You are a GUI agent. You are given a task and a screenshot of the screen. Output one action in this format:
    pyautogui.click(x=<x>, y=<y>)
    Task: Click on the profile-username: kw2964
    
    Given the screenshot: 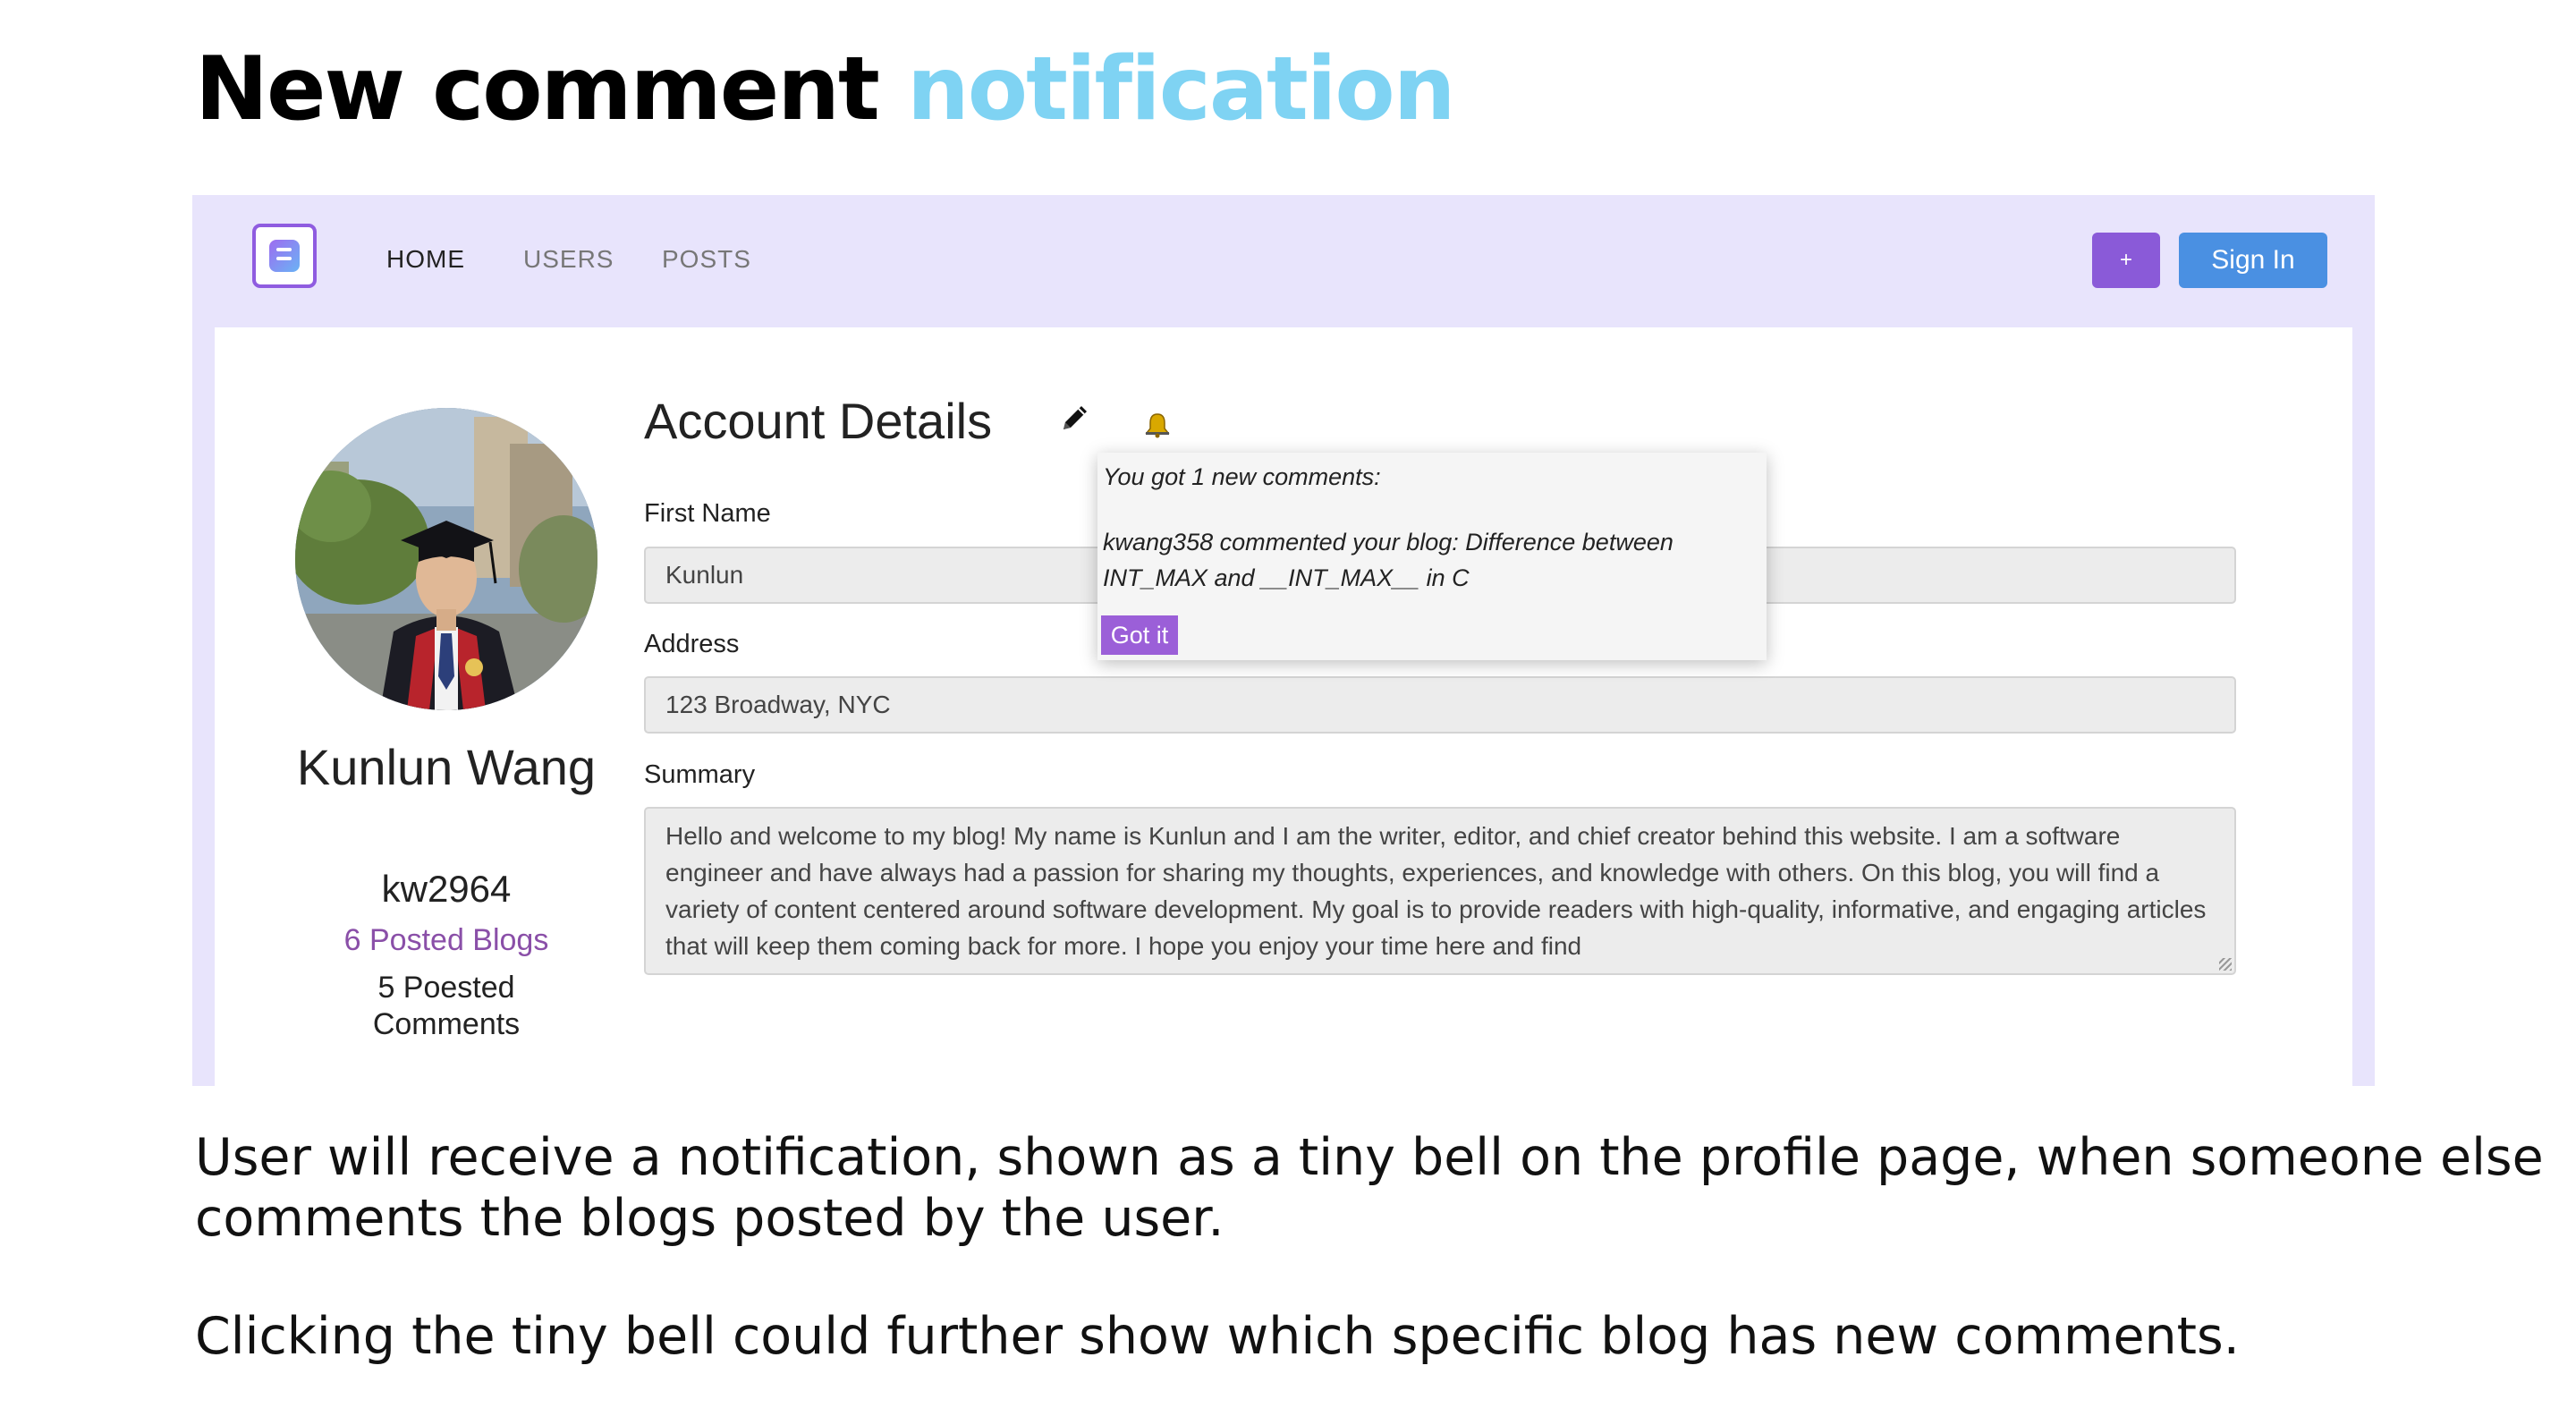 What is the action you would take?
    pyautogui.click(x=446, y=889)
    